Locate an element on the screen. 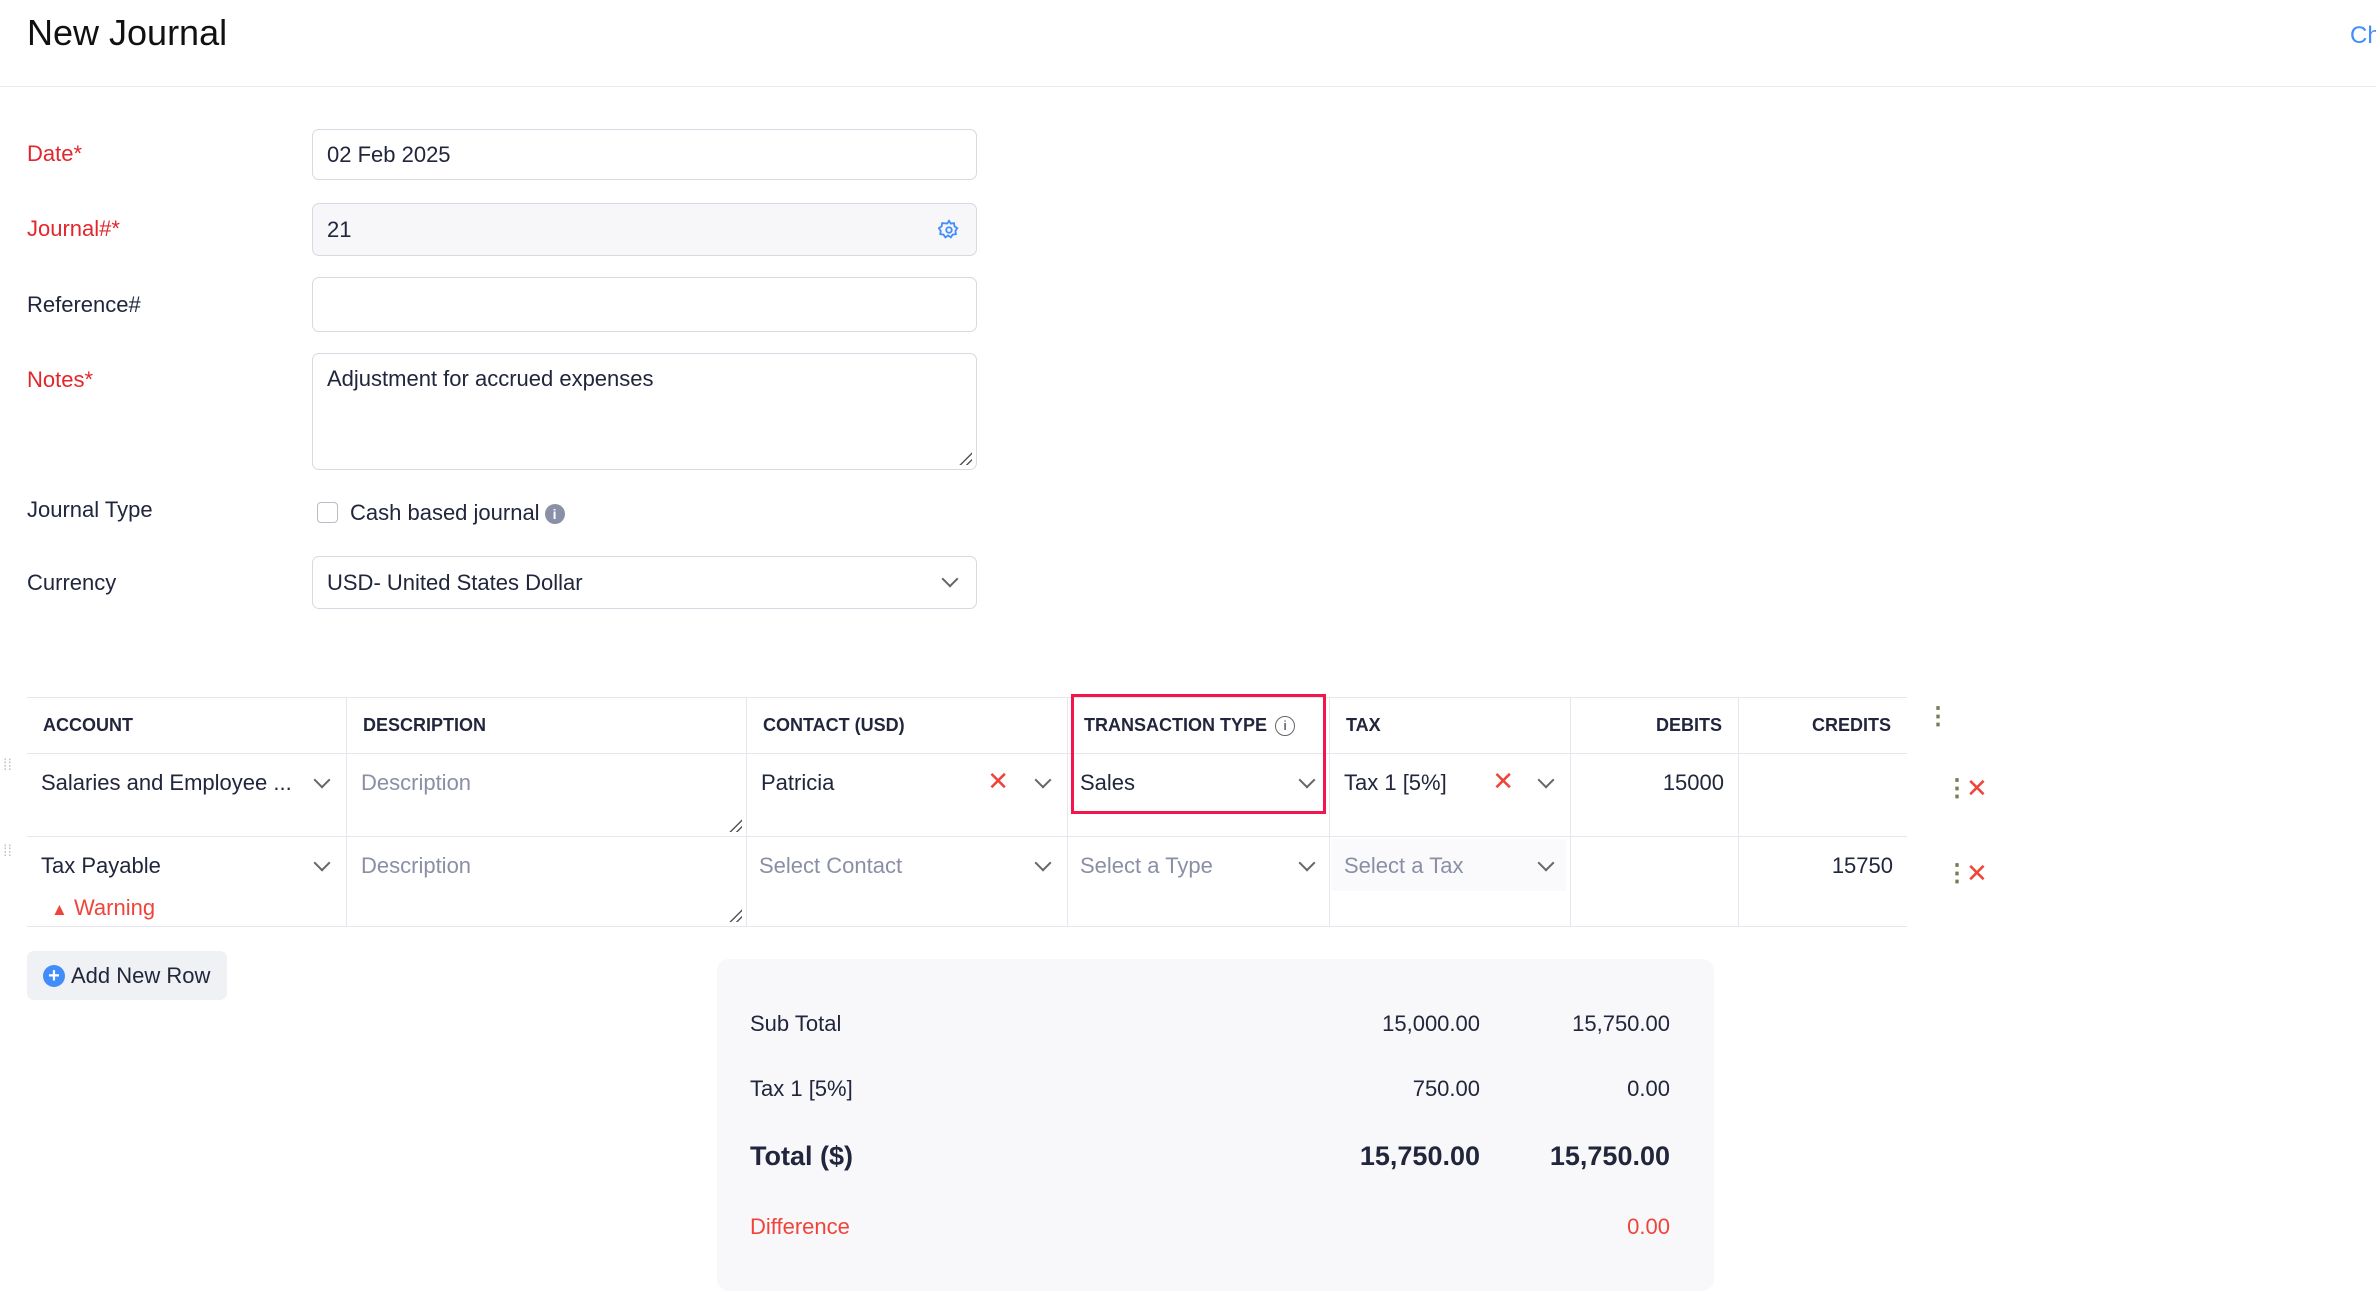  contact-placeholder: Select Contact is located at coordinates (831, 865).